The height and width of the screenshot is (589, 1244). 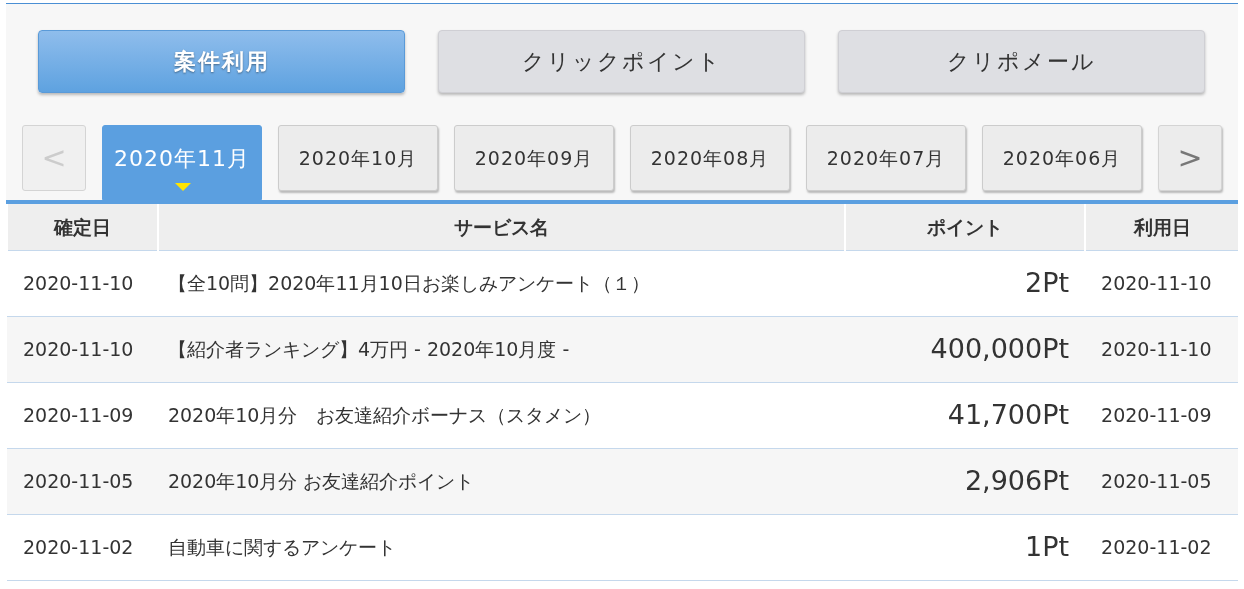 What do you see at coordinates (1062, 158) in the screenshot?
I see `month-tab: 2020年06月` at bounding box center [1062, 158].